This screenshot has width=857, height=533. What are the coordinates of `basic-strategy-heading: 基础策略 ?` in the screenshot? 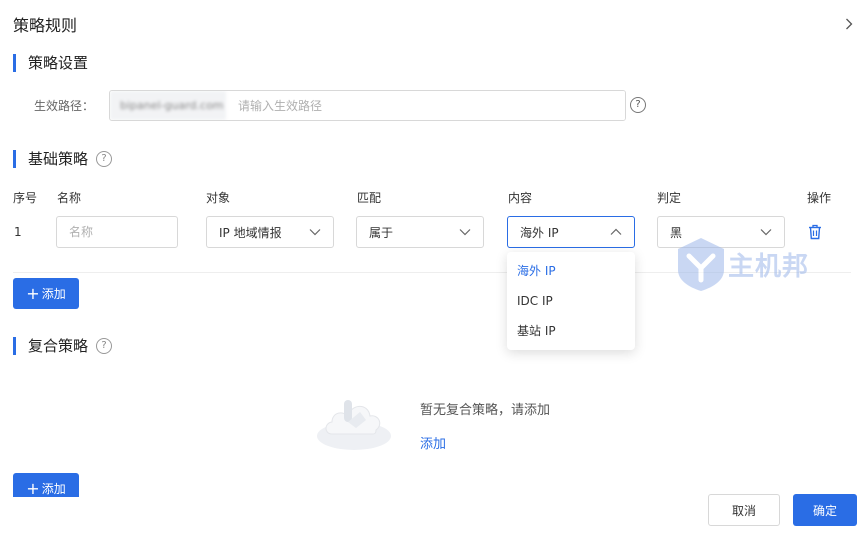 It's located at (63, 158).